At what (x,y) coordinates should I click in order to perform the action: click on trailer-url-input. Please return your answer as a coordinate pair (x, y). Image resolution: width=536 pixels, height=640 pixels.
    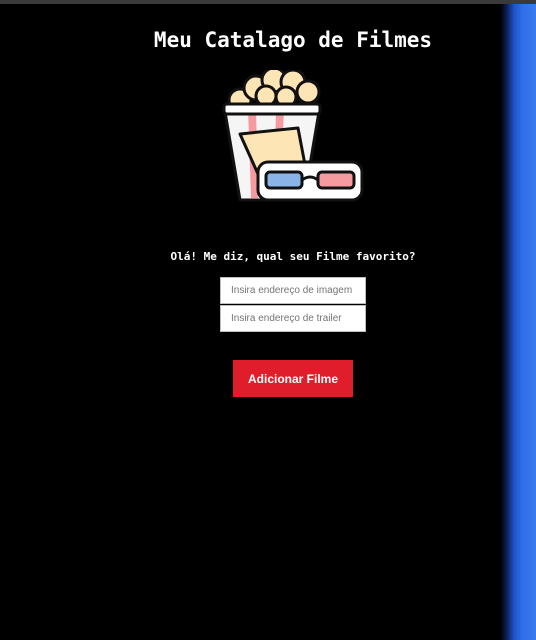
    Looking at the image, I should click on (293, 318).